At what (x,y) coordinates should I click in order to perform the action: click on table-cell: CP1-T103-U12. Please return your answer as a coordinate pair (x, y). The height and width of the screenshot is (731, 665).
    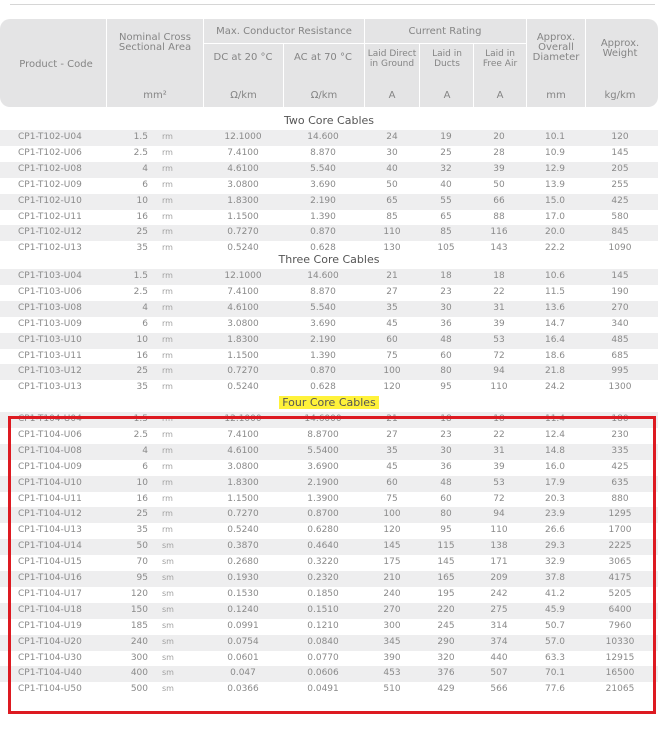
    Looking at the image, I should click on (50, 371).